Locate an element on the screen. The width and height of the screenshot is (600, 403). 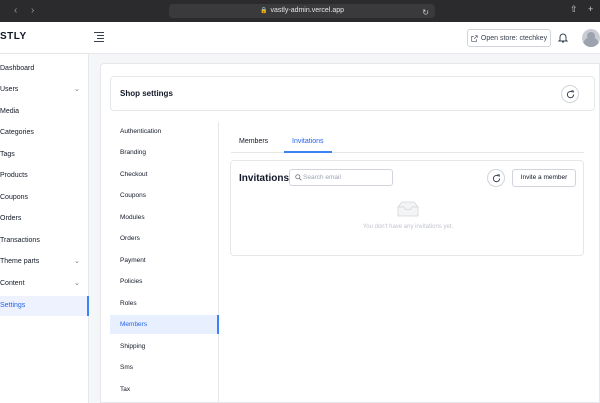
invitations-title: Invitations is located at coordinates (264, 178).